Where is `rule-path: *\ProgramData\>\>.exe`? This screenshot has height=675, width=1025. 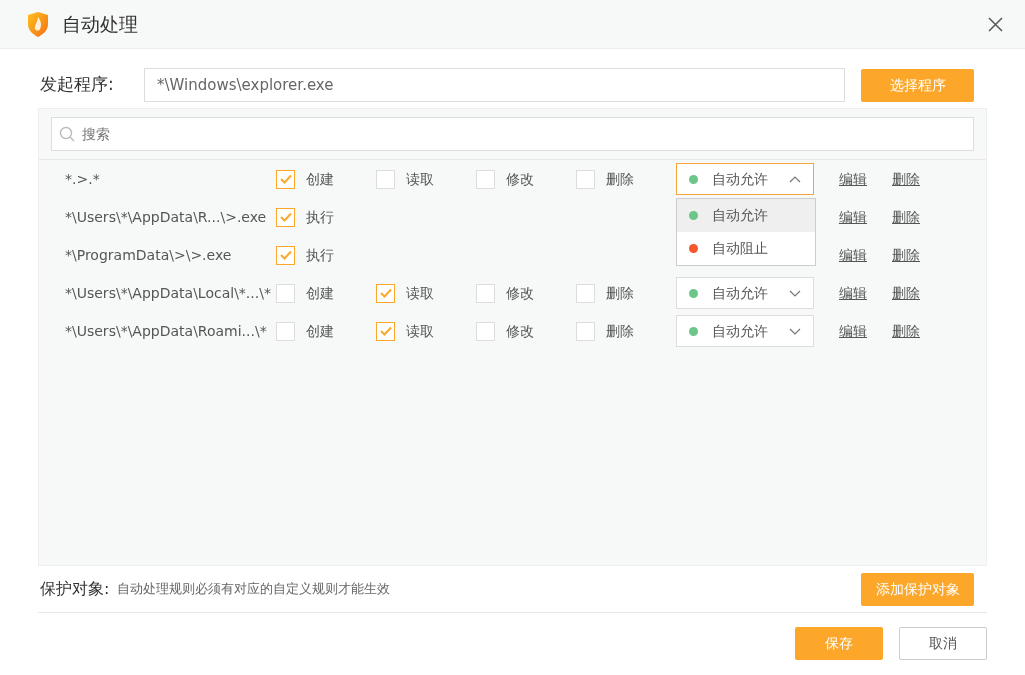 rule-path: *\ProgramData\>\>.exe is located at coordinates (148, 255).